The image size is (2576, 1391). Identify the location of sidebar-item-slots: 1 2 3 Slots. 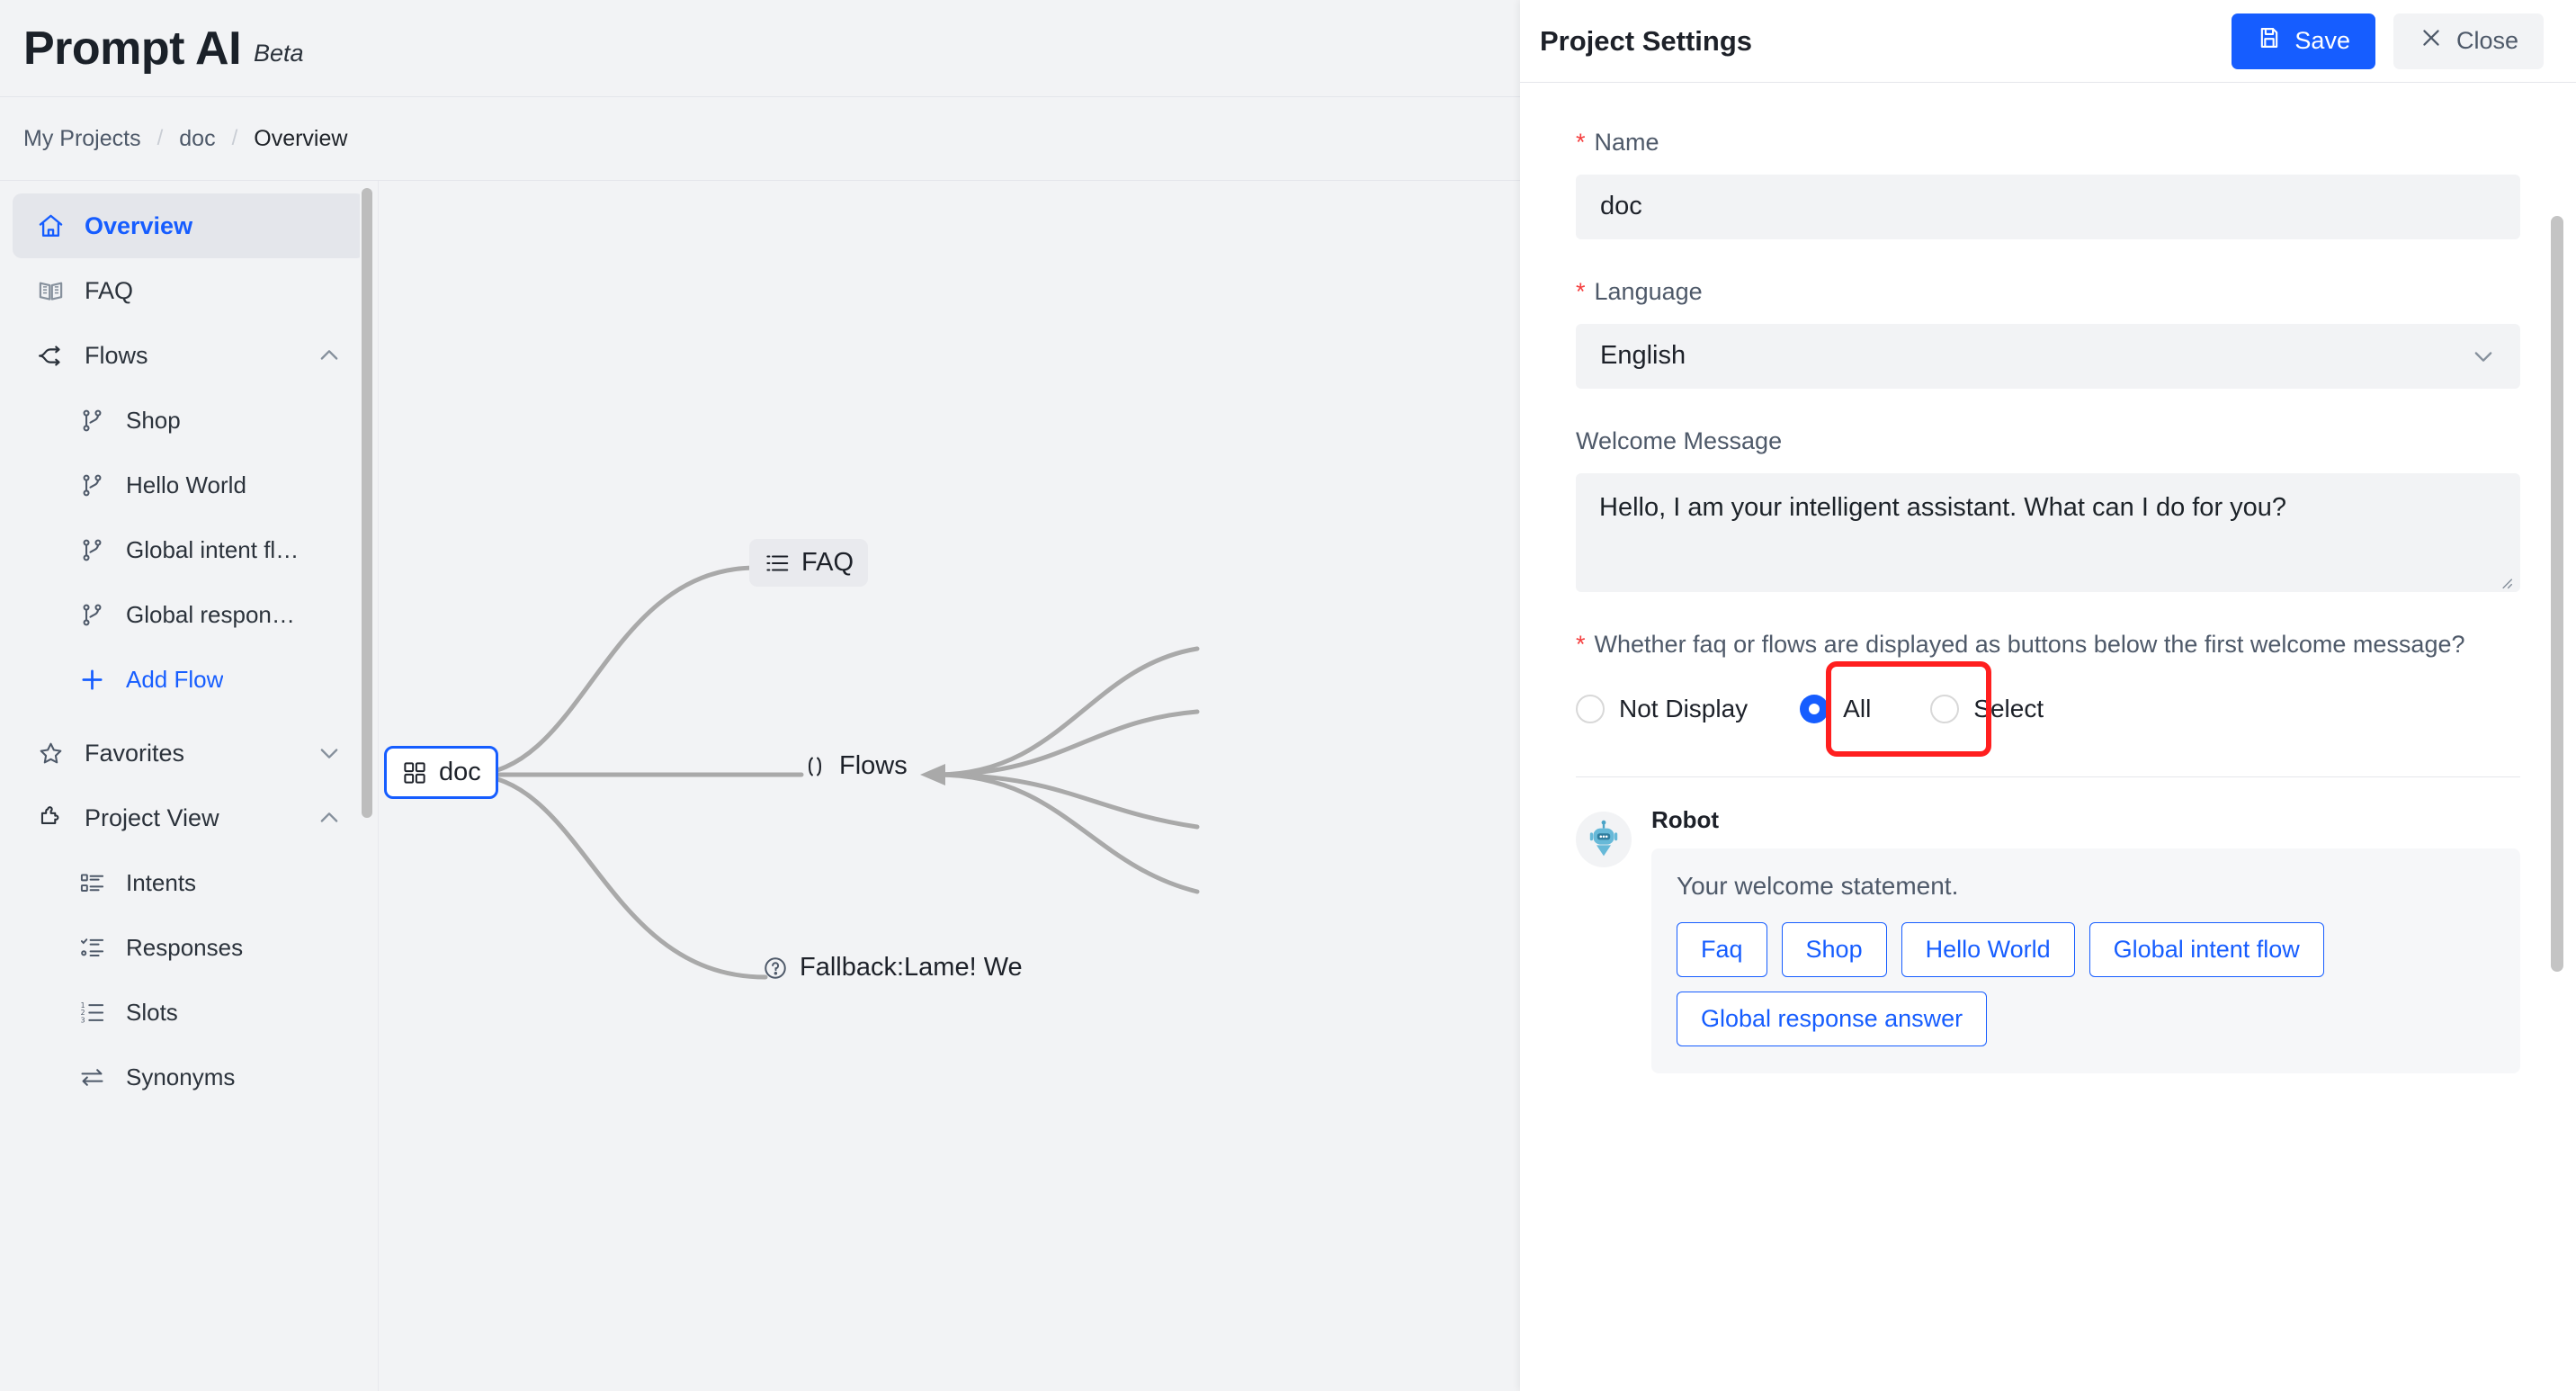
(189, 1013).